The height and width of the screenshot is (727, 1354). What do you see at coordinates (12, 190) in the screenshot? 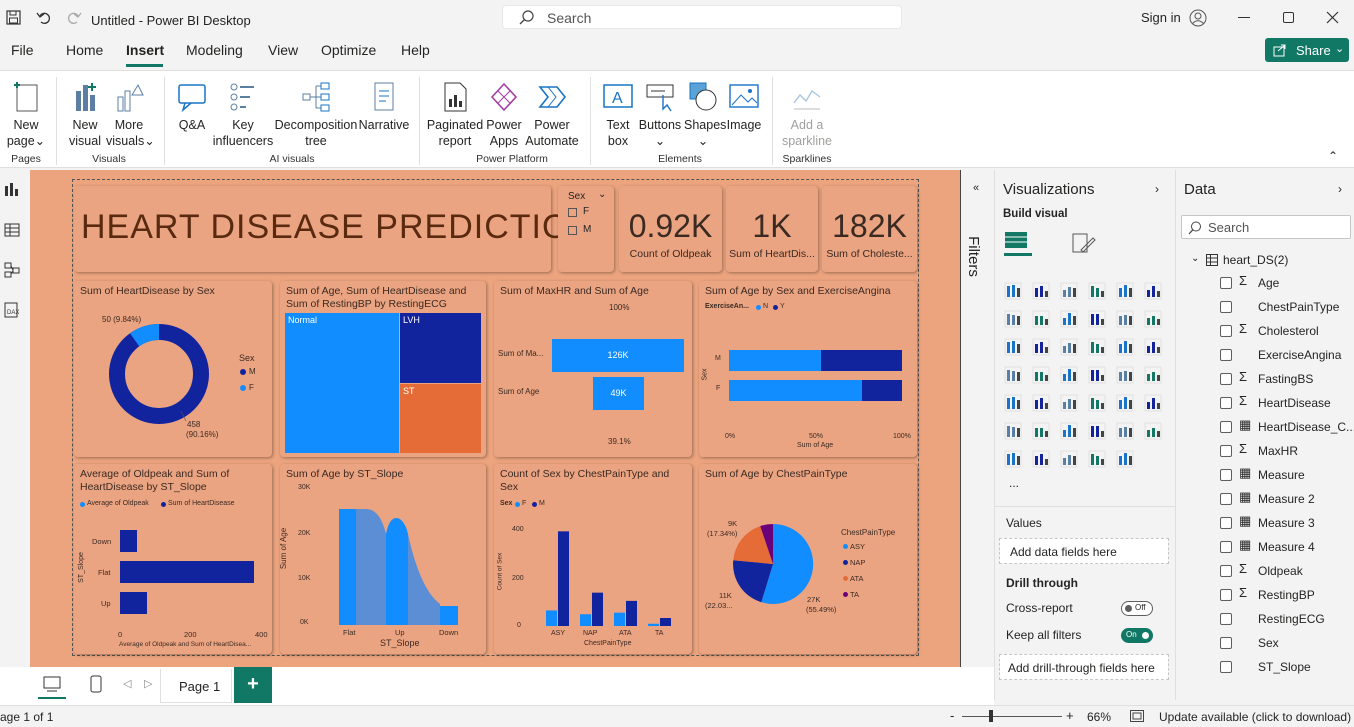
I see `report-view-icon` at bounding box center [12, 190].